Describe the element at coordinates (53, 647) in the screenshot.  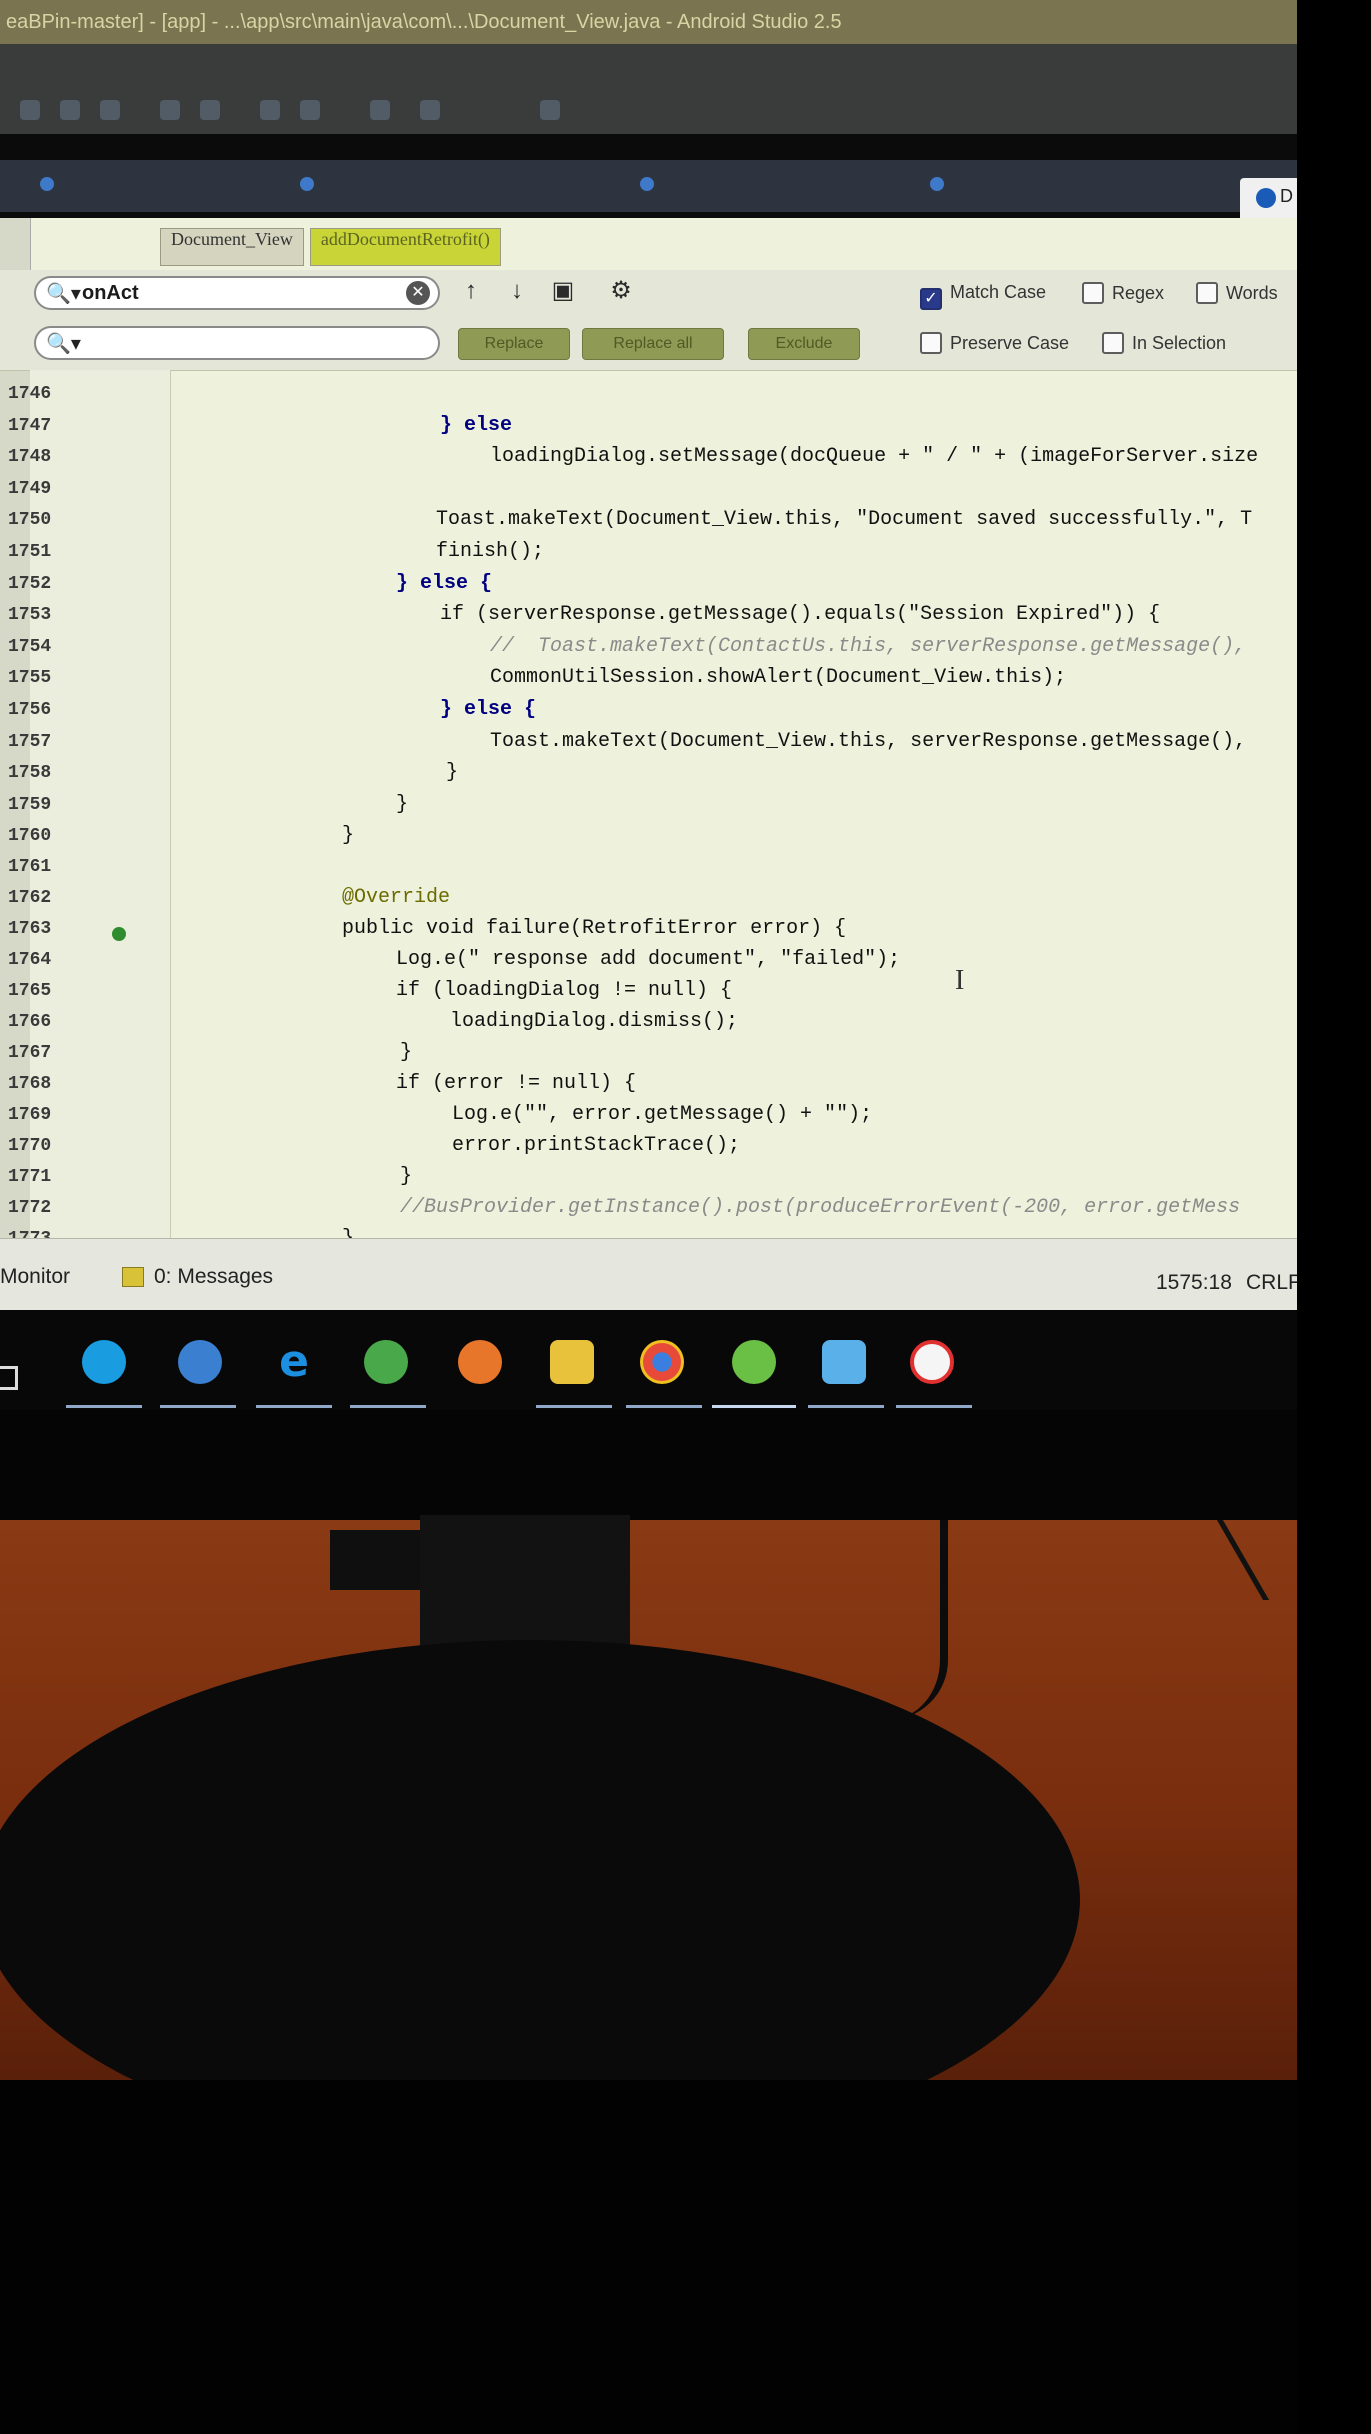
I see `line-number: 1754` at that location.